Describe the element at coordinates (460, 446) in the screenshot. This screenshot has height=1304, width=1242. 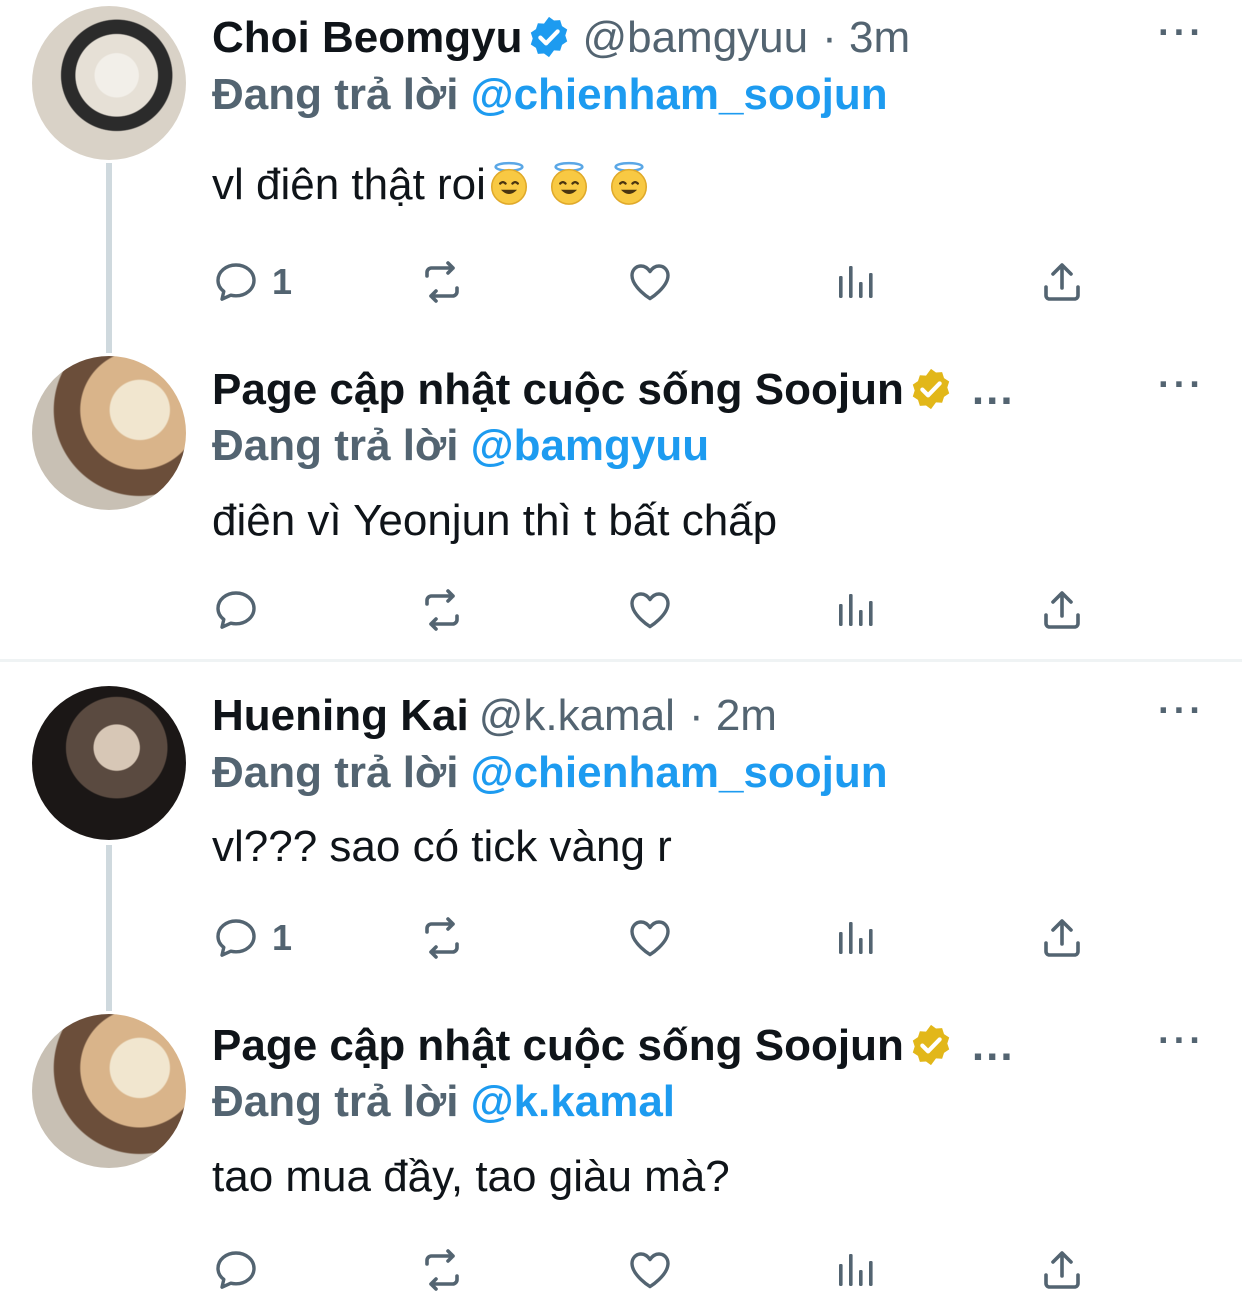
I see `reply-context: Đang trả lời @bamgyuu` at that location.